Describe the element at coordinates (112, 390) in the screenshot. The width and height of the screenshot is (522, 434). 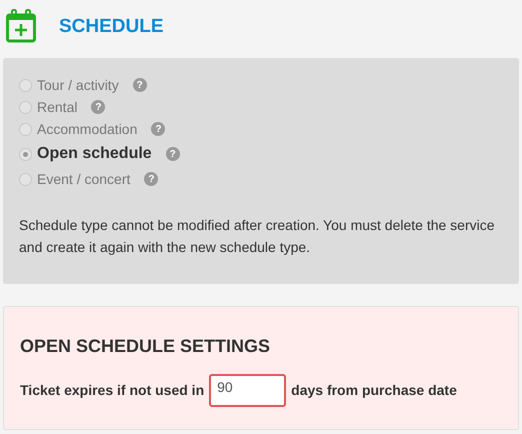
I see `field-label: Ticket expires if not used in` at that location.